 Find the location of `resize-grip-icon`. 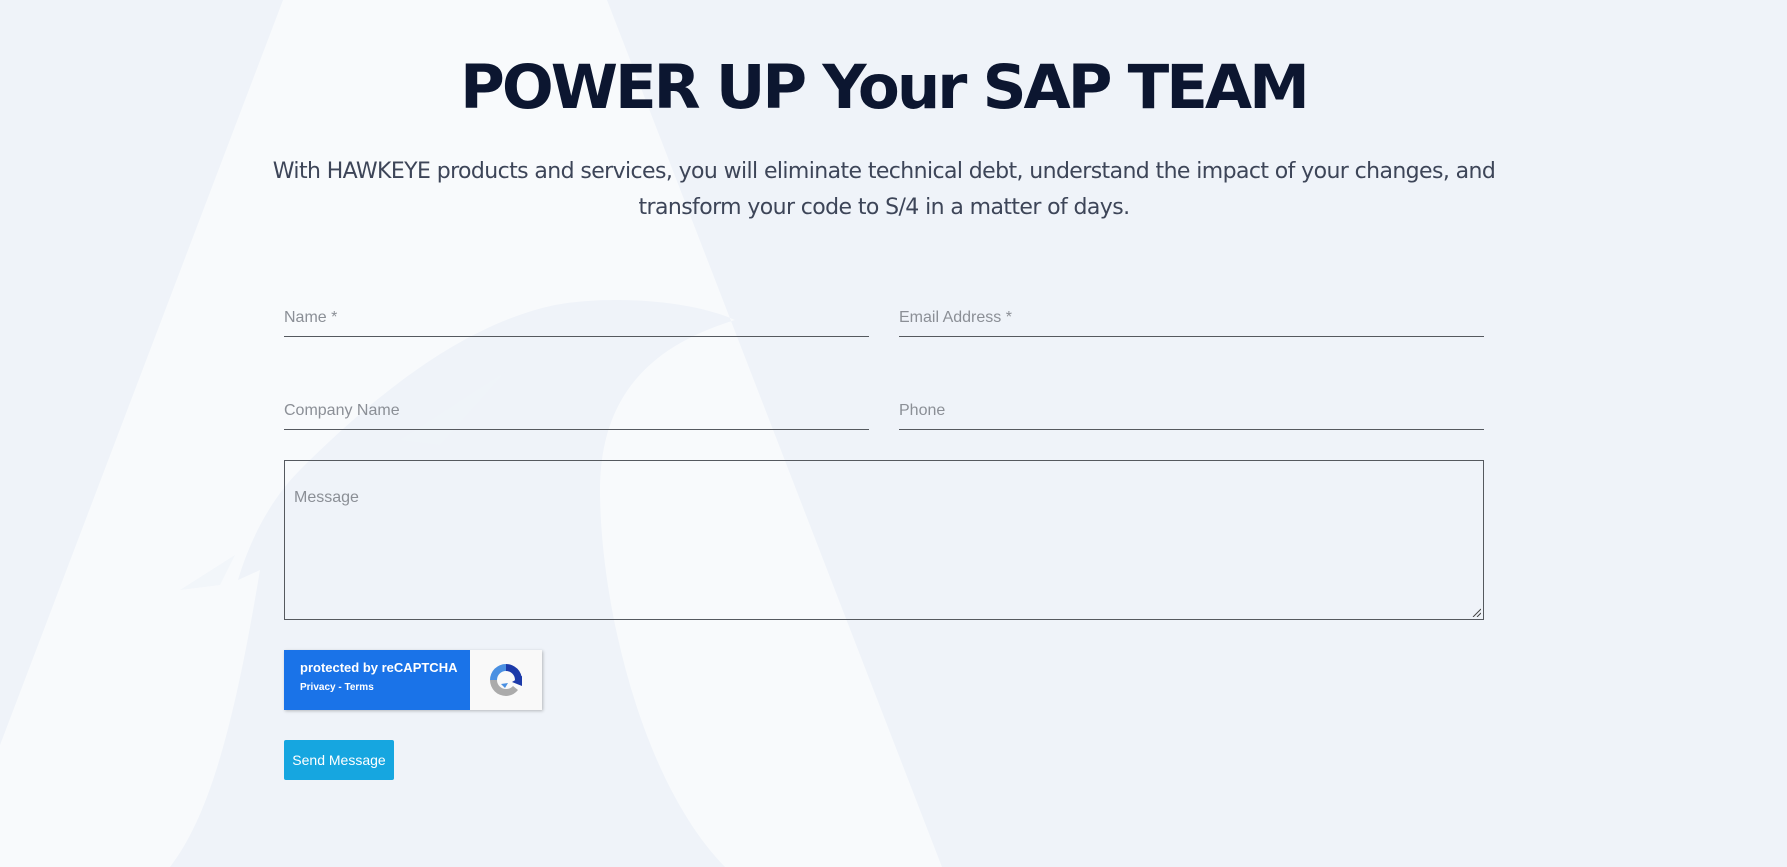

resize-grip-icon is located at coordinates (1476, 612).